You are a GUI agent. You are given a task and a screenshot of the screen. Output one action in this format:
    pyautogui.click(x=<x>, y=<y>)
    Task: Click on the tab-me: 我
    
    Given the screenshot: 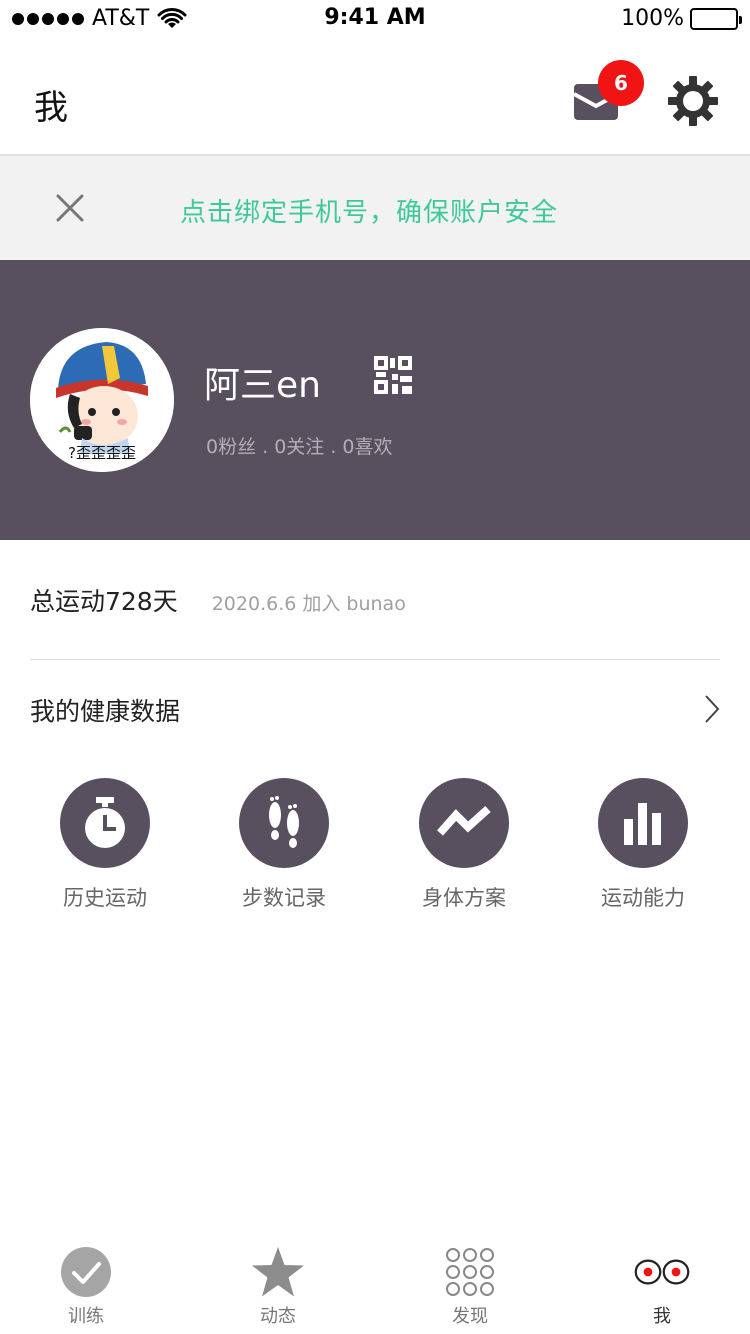 What is the action you would take?
    pyautogui.click(x=662, y=1286)
    